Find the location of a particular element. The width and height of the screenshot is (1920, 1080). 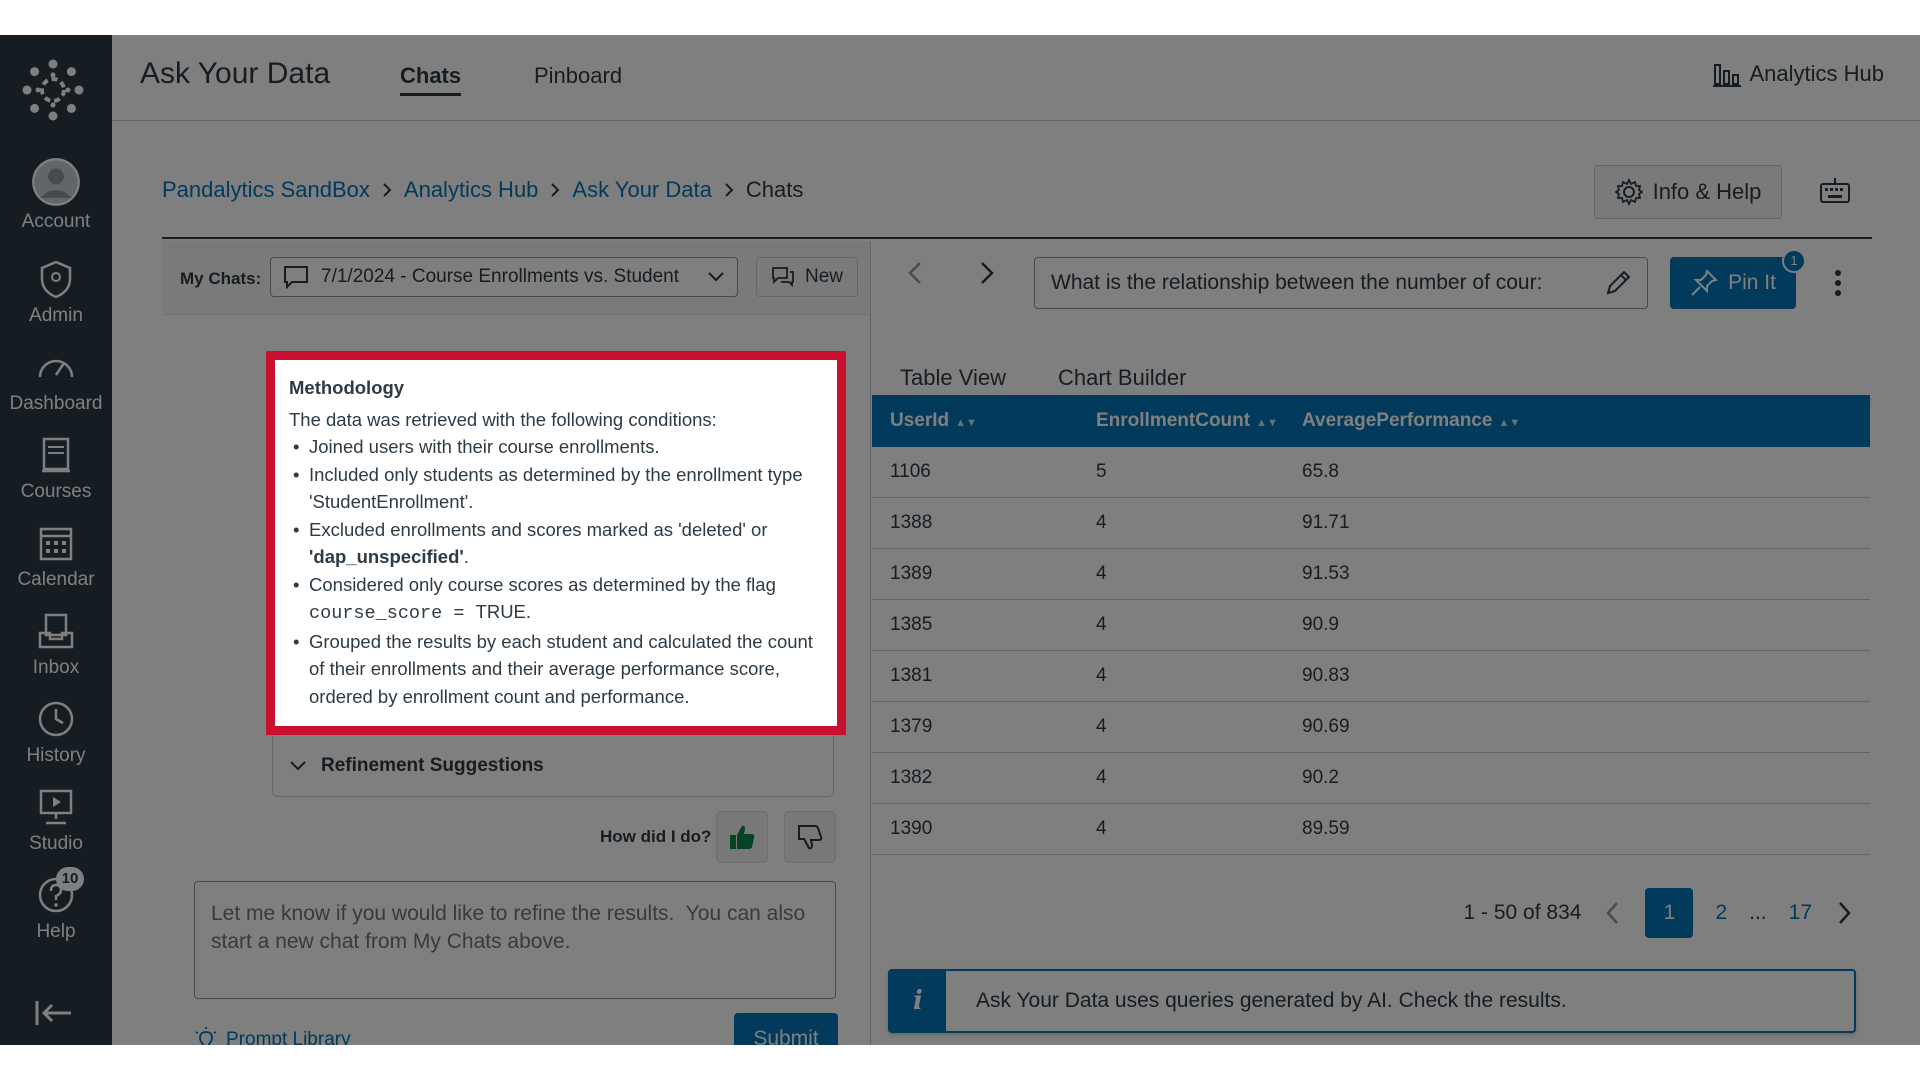

pin-it-label: Pin It is located at coordinates (1752, 282).